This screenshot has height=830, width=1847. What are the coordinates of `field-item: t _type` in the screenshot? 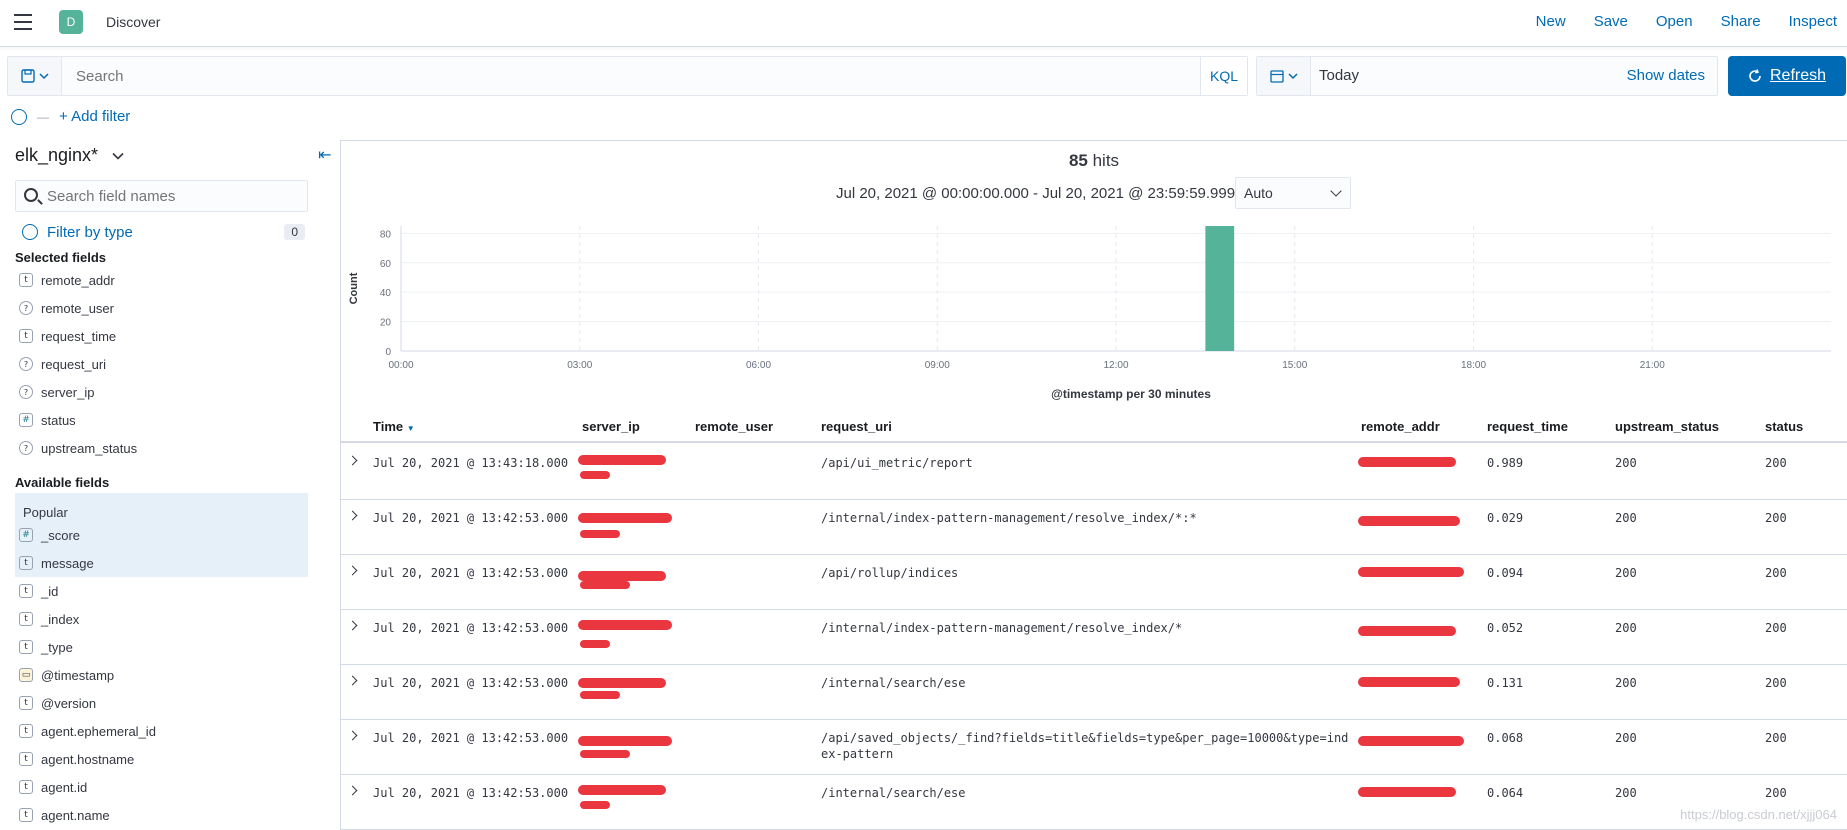 It's located at (161, 647).